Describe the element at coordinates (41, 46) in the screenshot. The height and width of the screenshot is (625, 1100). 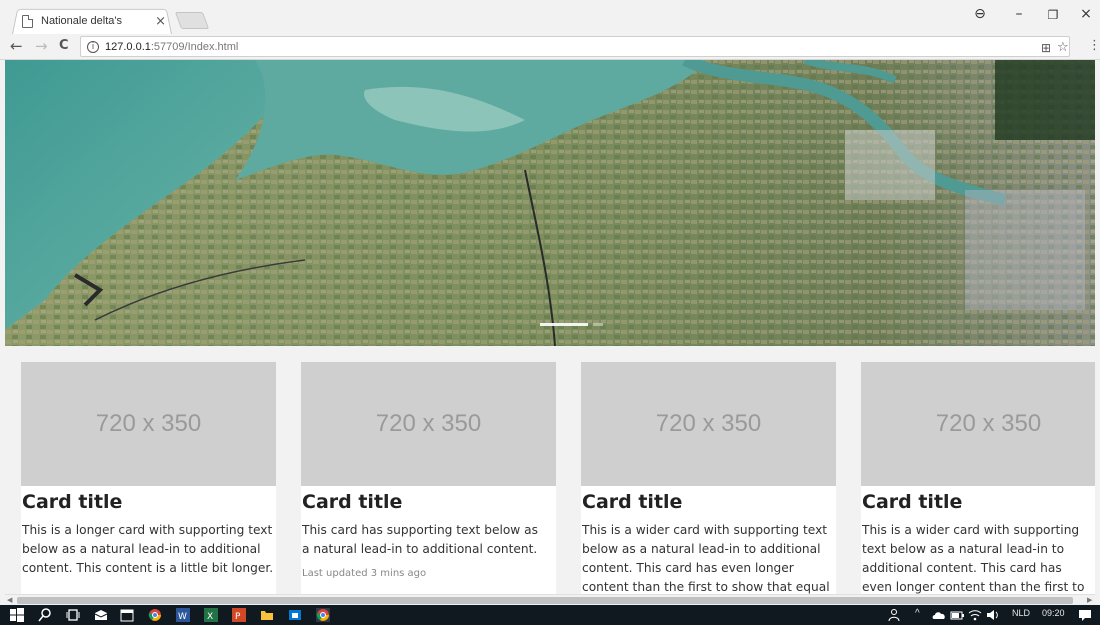
I see `forward-button: →` at that location.